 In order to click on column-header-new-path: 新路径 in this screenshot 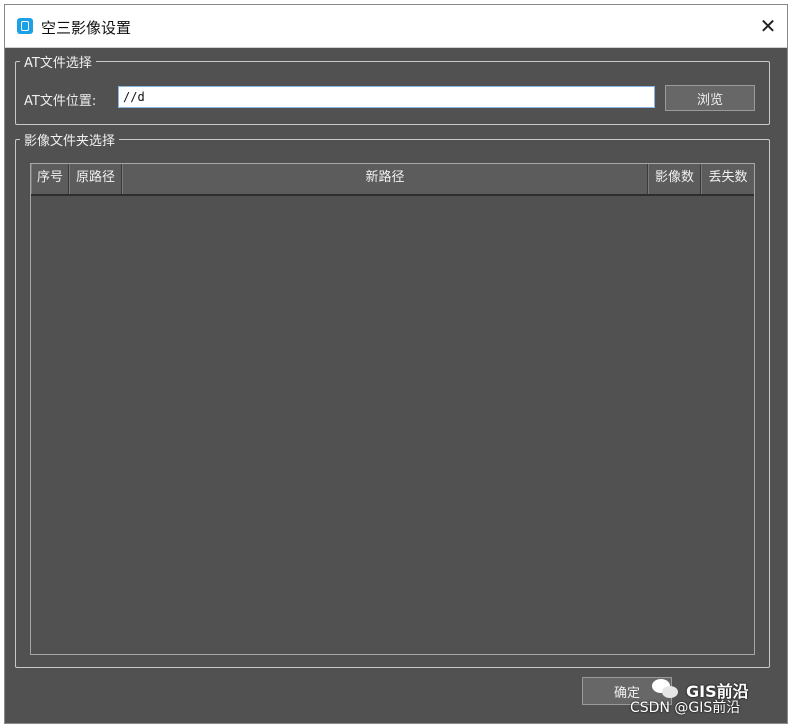, I will do `click(385, 179)`.